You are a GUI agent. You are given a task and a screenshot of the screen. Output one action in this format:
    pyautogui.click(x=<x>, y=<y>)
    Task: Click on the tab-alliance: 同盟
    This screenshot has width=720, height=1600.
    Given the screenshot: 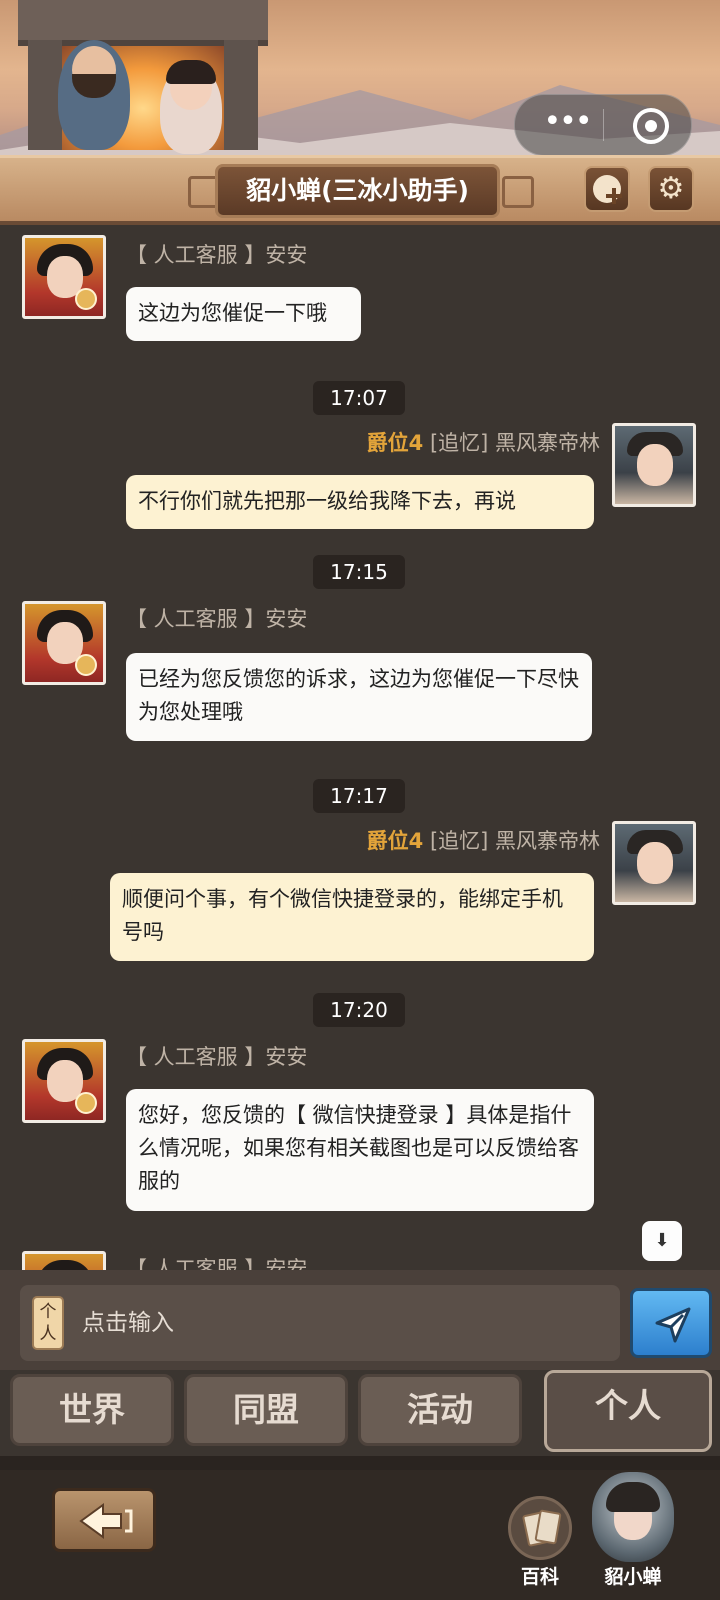 What is the action you would take?
    pyautogui.click(x=266, y=1410)
    